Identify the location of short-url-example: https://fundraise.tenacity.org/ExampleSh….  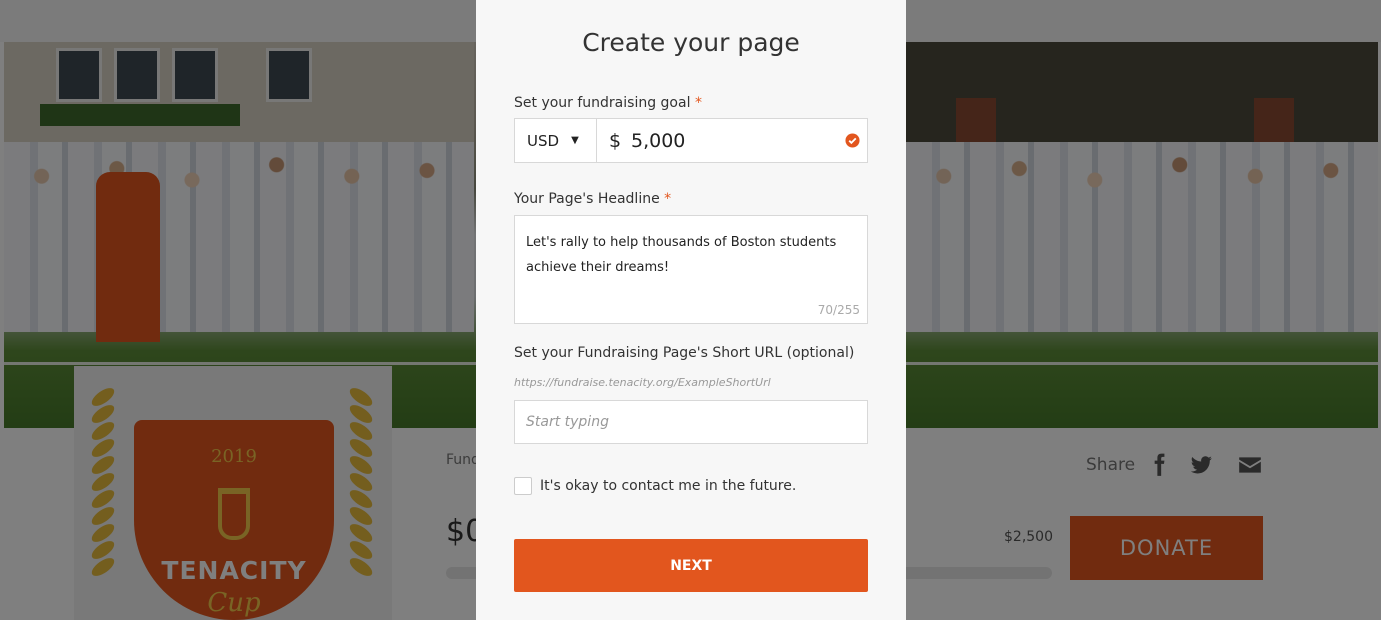
(642, 382).